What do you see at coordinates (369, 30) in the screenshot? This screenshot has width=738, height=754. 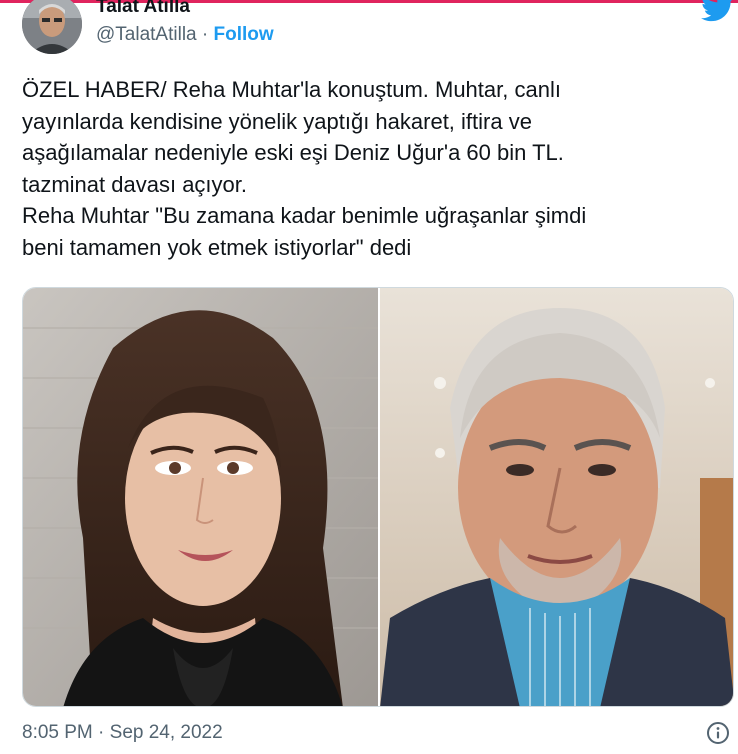 I see `tweet-header: Talat Atilla @TalatAtilla · Follow` at bounding box center [369, 30].